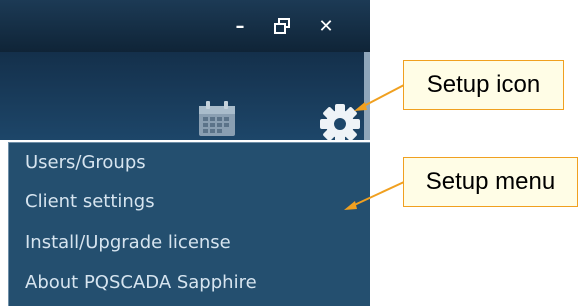  I want to click on restore-icon, so click(282, 26).